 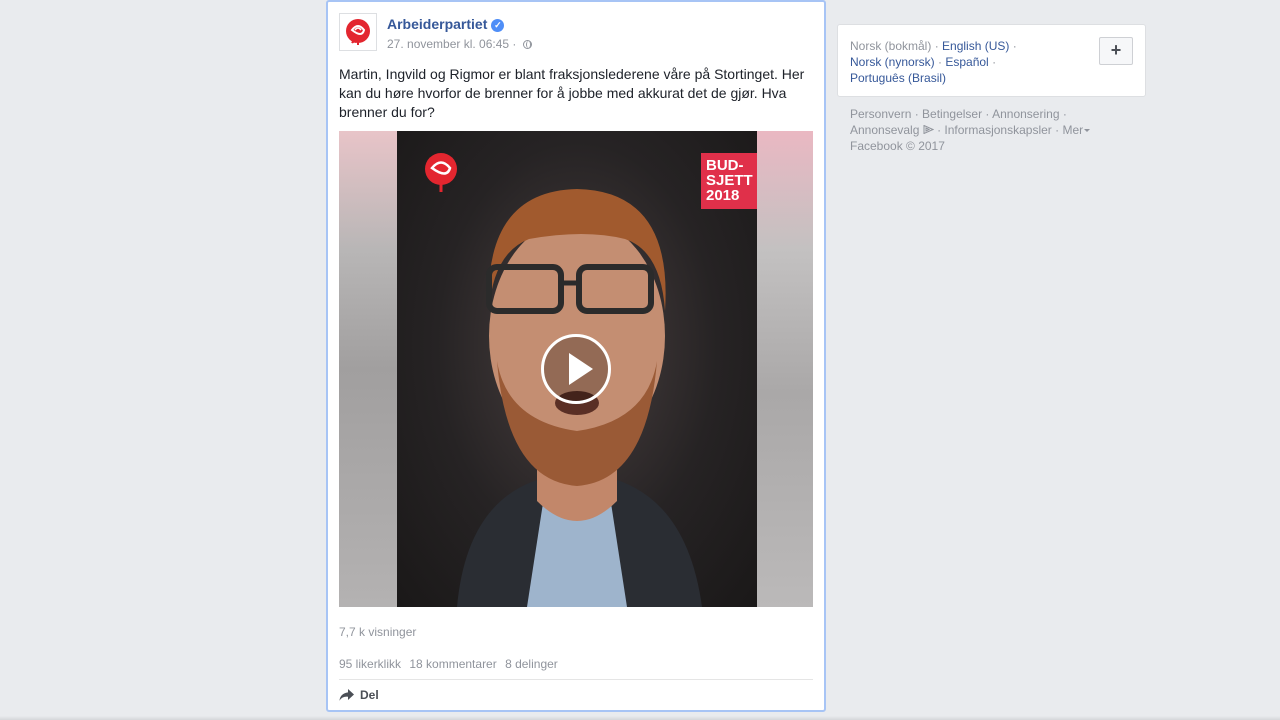 I want to click on adchoices-icon, so click(x=928, y=129).